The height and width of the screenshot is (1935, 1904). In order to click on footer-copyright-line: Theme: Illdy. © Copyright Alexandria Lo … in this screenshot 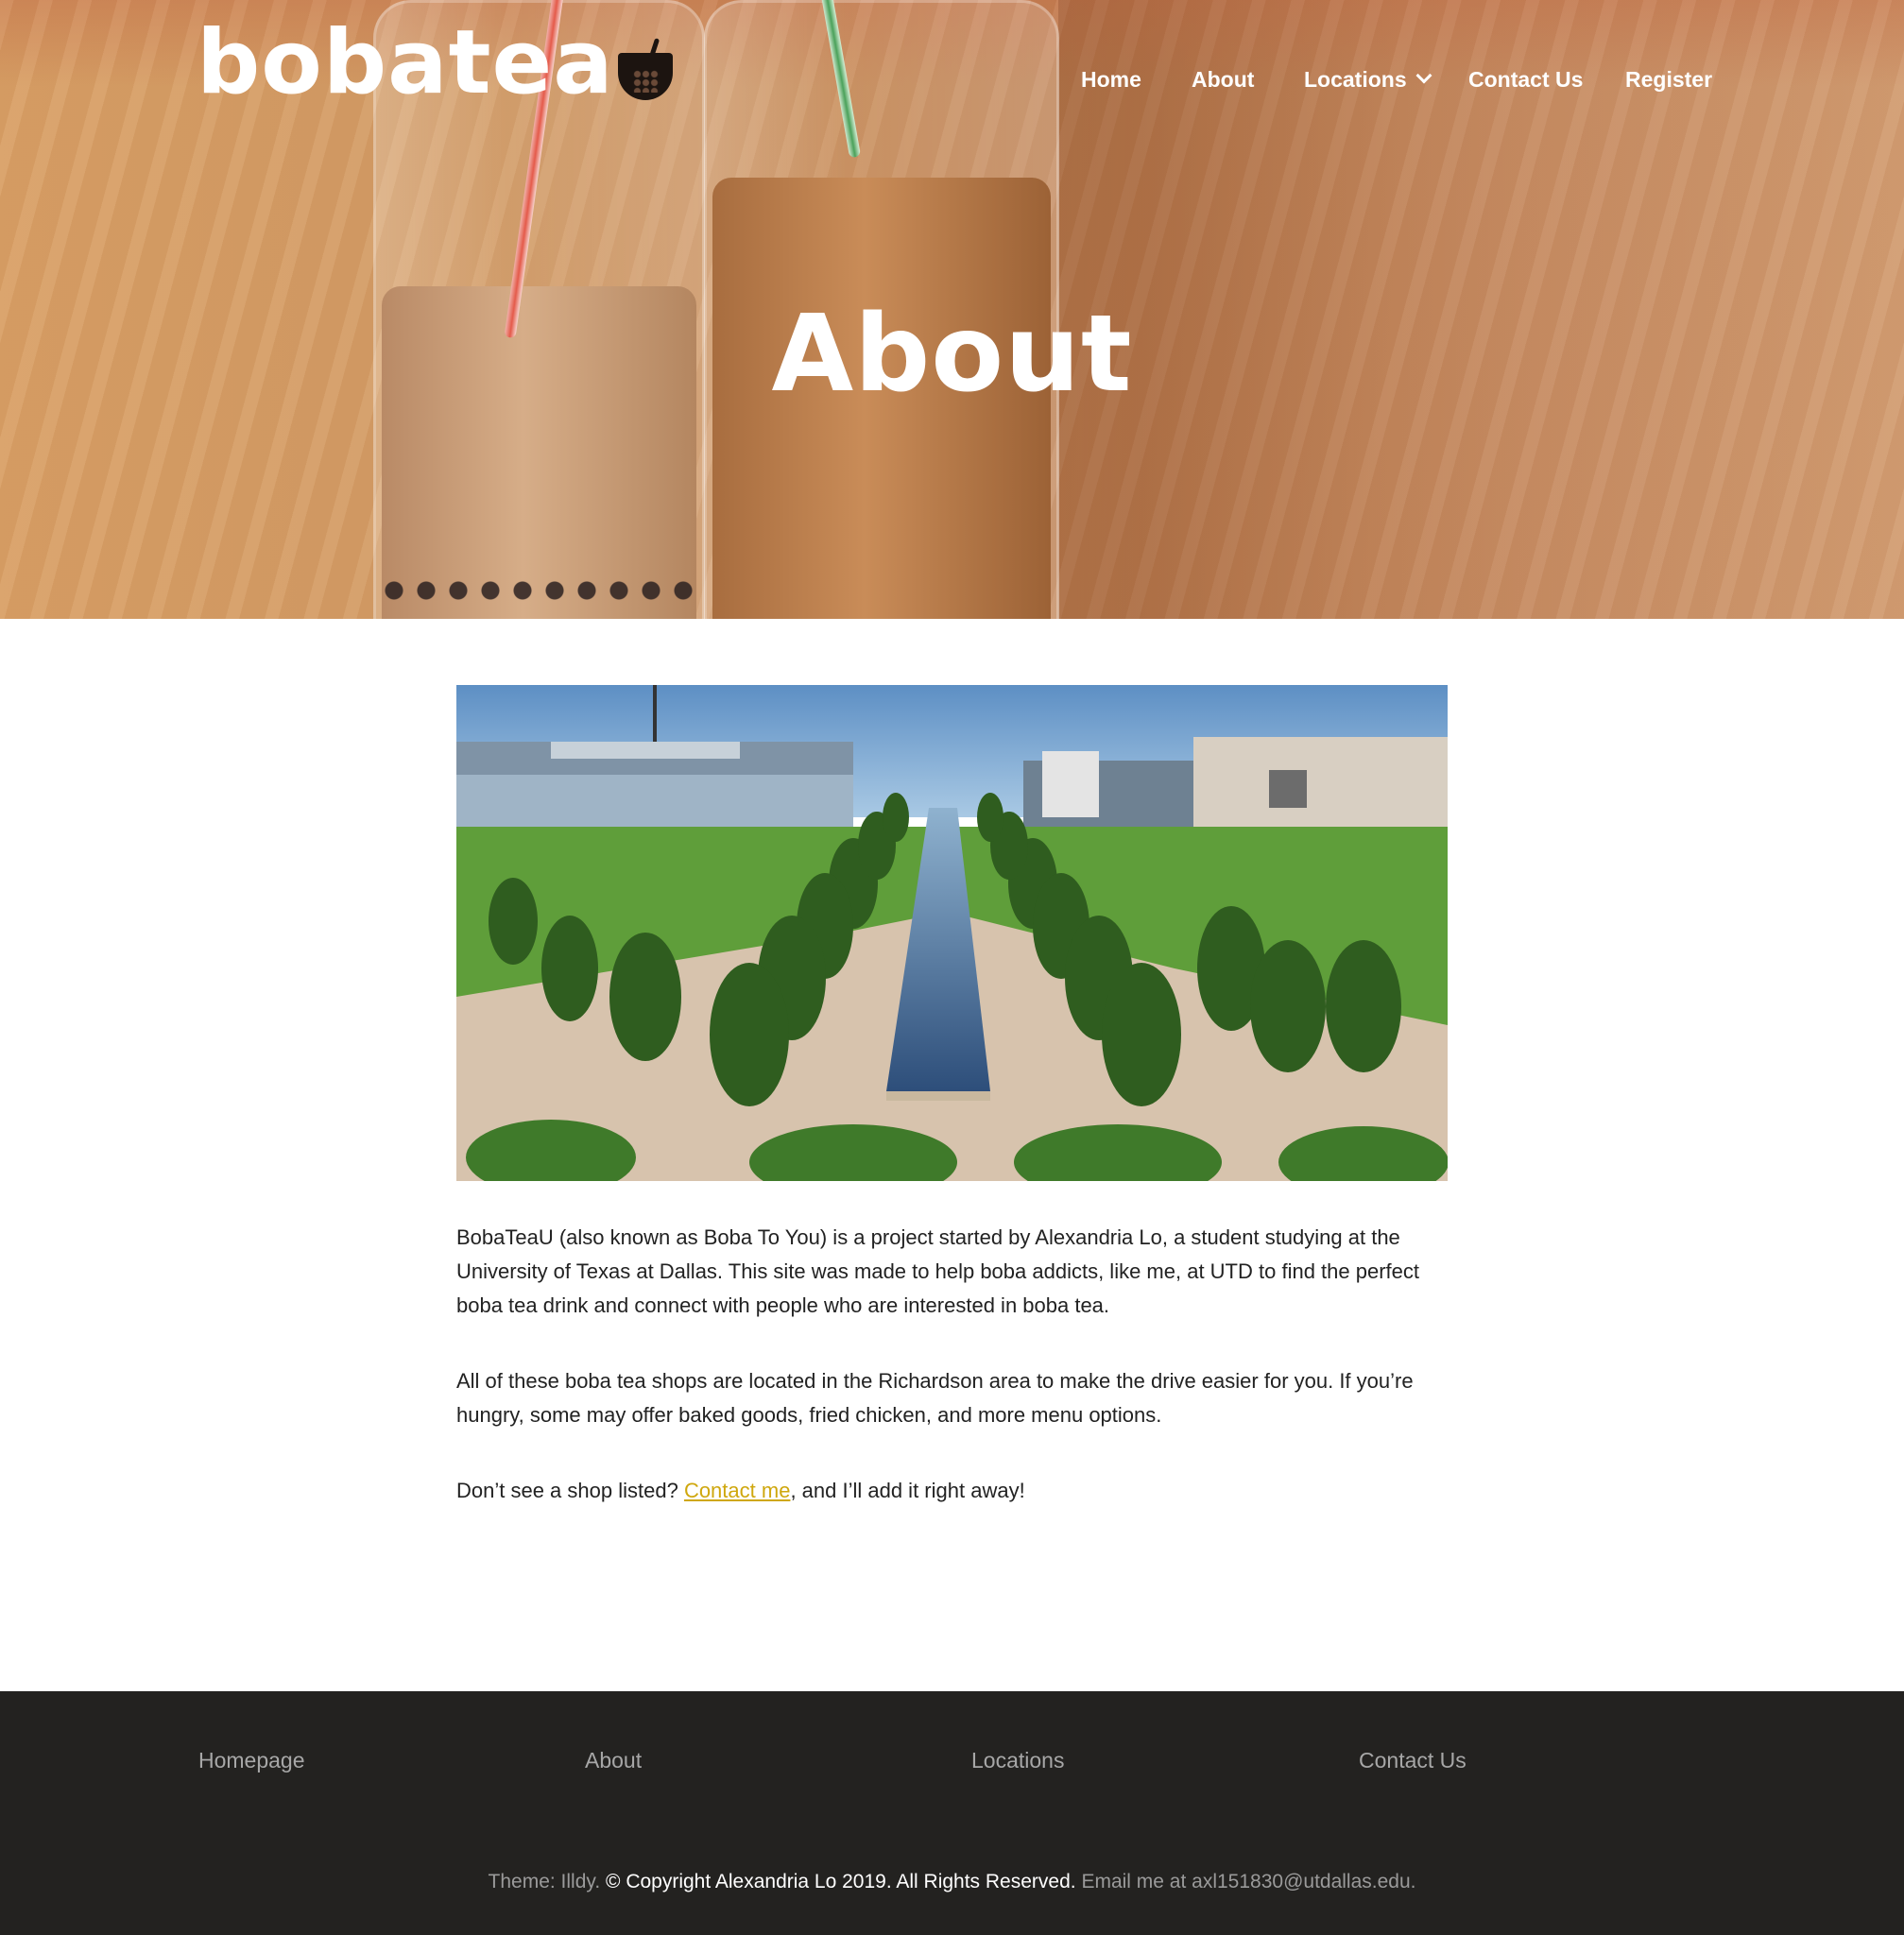, I will do `click(952, 1882)`.